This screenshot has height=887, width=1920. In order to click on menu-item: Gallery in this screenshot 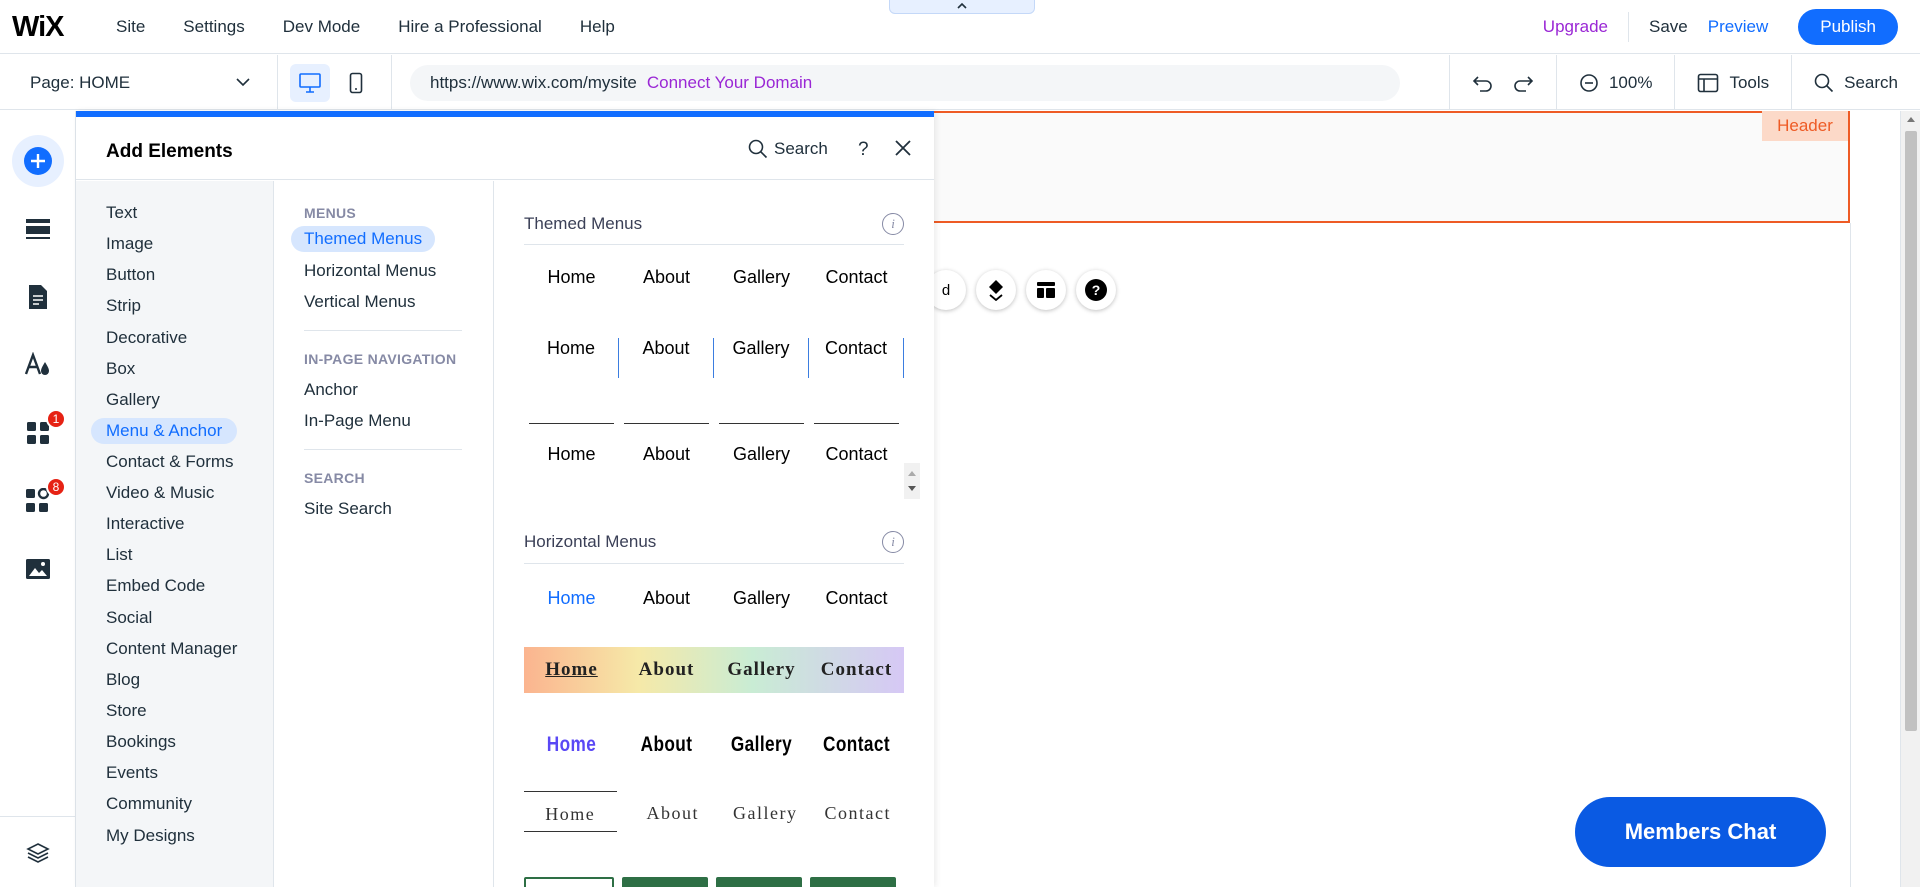, I will do `click(765, 813)`.